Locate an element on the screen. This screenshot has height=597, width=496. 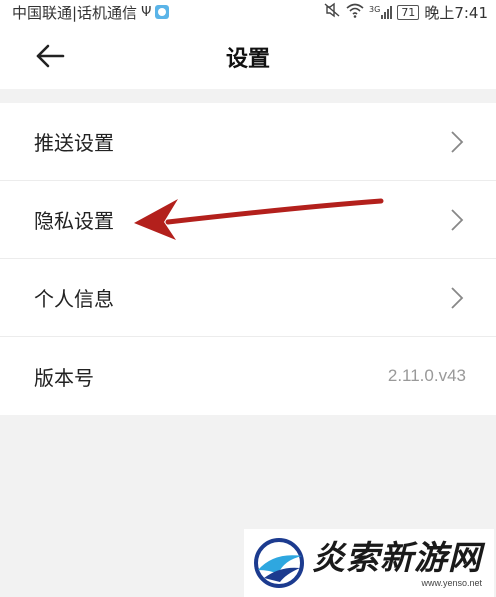
arrow-left-icon is located at coordinates (50, 56).